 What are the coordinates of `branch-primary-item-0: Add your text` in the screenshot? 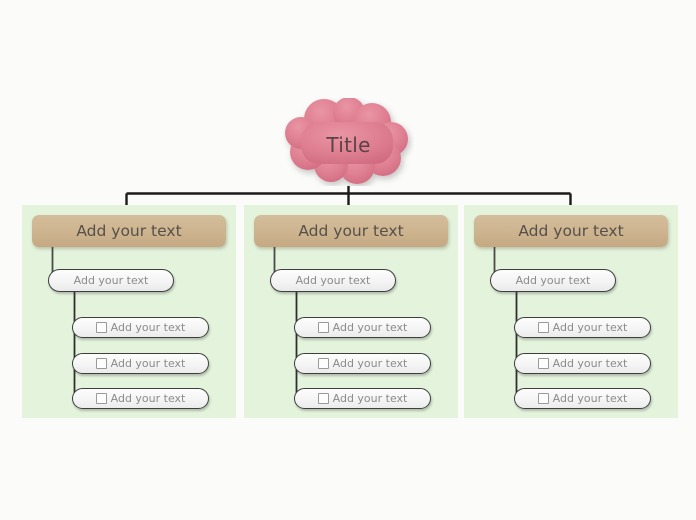 It's located at (111, 280).